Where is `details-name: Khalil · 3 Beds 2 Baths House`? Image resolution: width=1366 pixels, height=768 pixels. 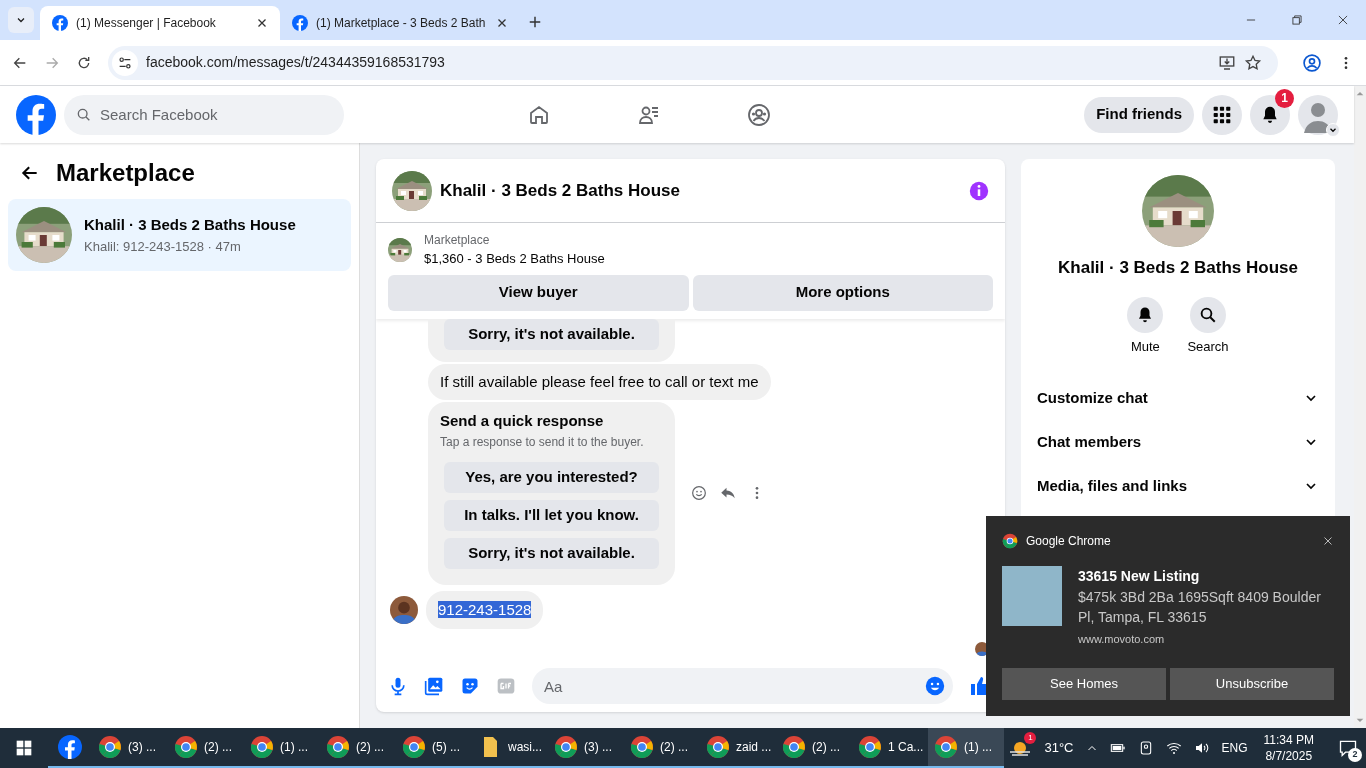 details-name: Khalil · 3 Beds 2 Baths House is located at coordinates (1178, 268).